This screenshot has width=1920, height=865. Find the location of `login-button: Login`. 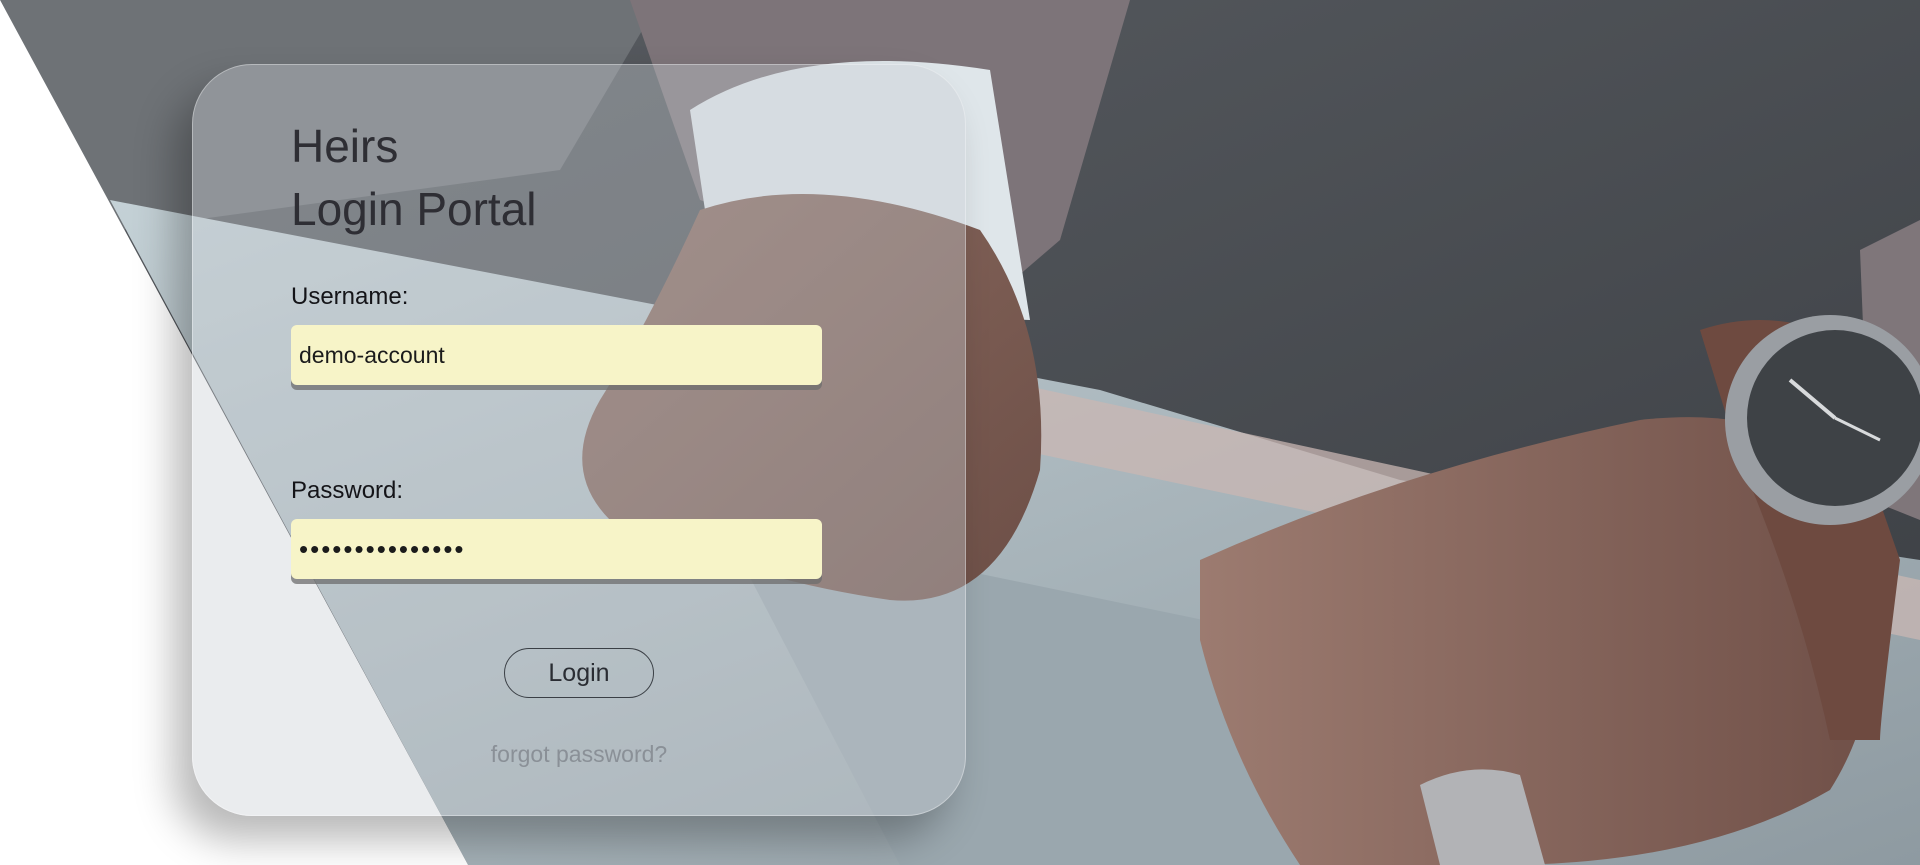

login-button: Login is located at coordinates (579, 673).